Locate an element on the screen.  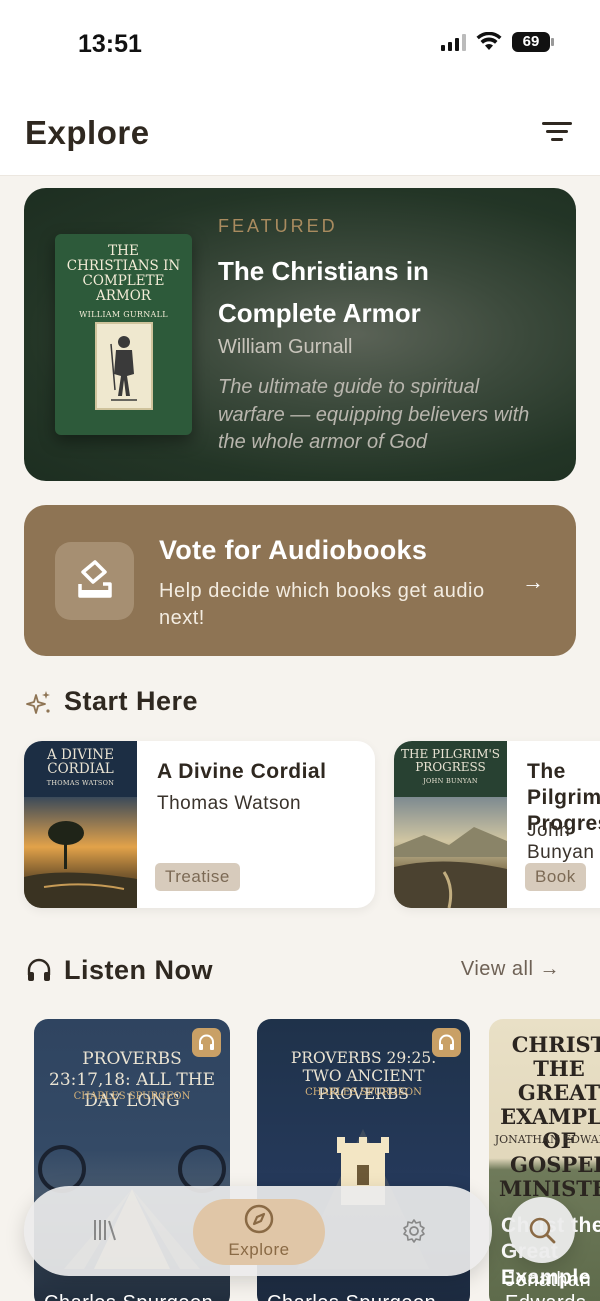
filter-button is located at coordinates (557, 132).